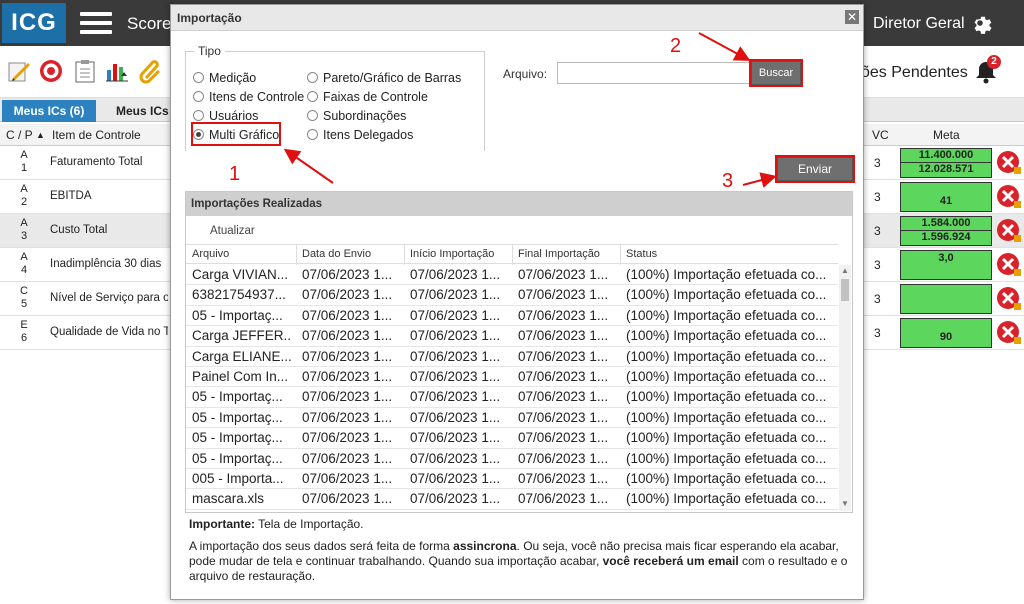 The image size is (1024, 604). Describe the element at coordinates (224, 78) in the screenshot. I see `radio-medicao: Medição` at that location.